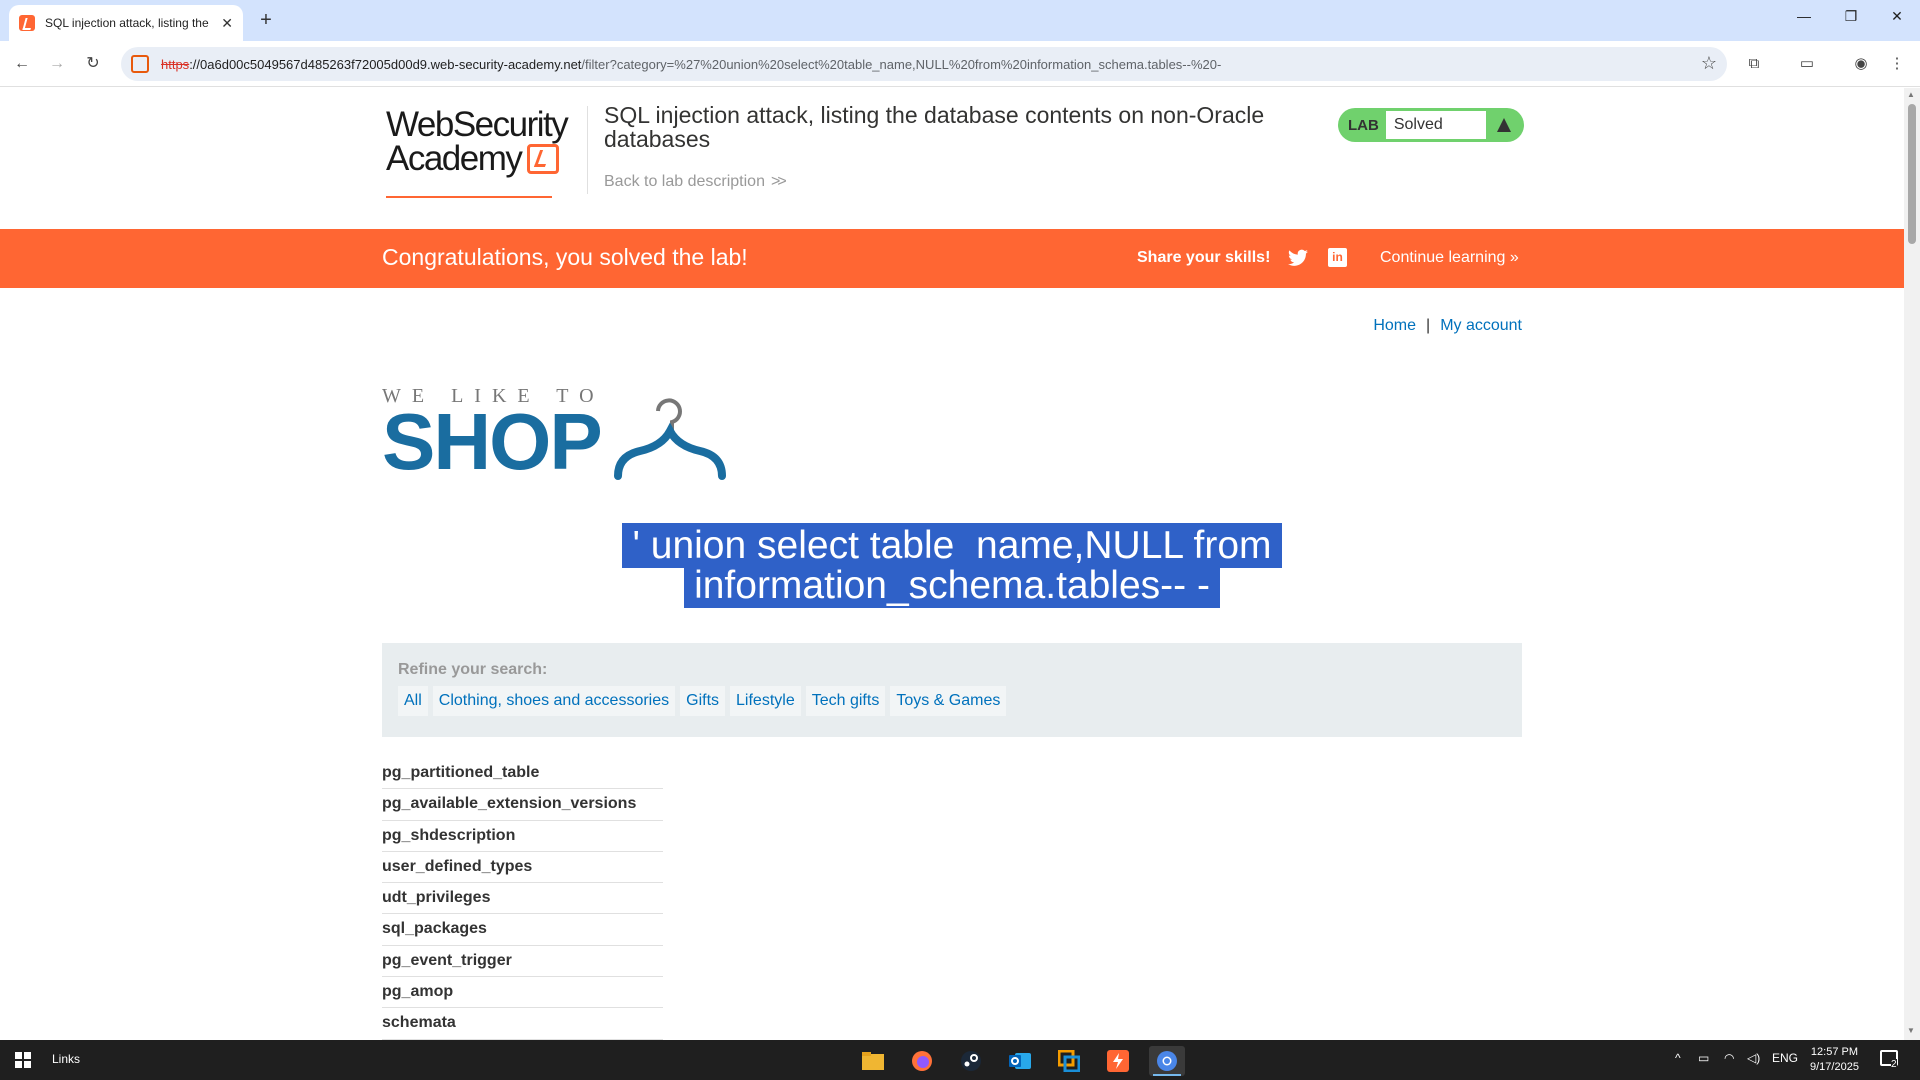 This screenshot has width=1920, height=1080. Describe the element at coordinates (845, 701) in the screenshot. I see `filter-link-tech-gifts: Tech gifts` at that location.